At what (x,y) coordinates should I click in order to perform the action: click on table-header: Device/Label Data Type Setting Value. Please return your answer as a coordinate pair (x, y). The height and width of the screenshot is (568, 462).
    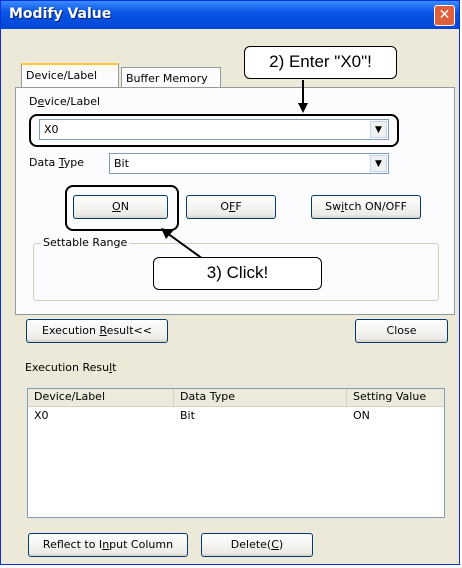
    Looking at the image, I should click on (236, 398).